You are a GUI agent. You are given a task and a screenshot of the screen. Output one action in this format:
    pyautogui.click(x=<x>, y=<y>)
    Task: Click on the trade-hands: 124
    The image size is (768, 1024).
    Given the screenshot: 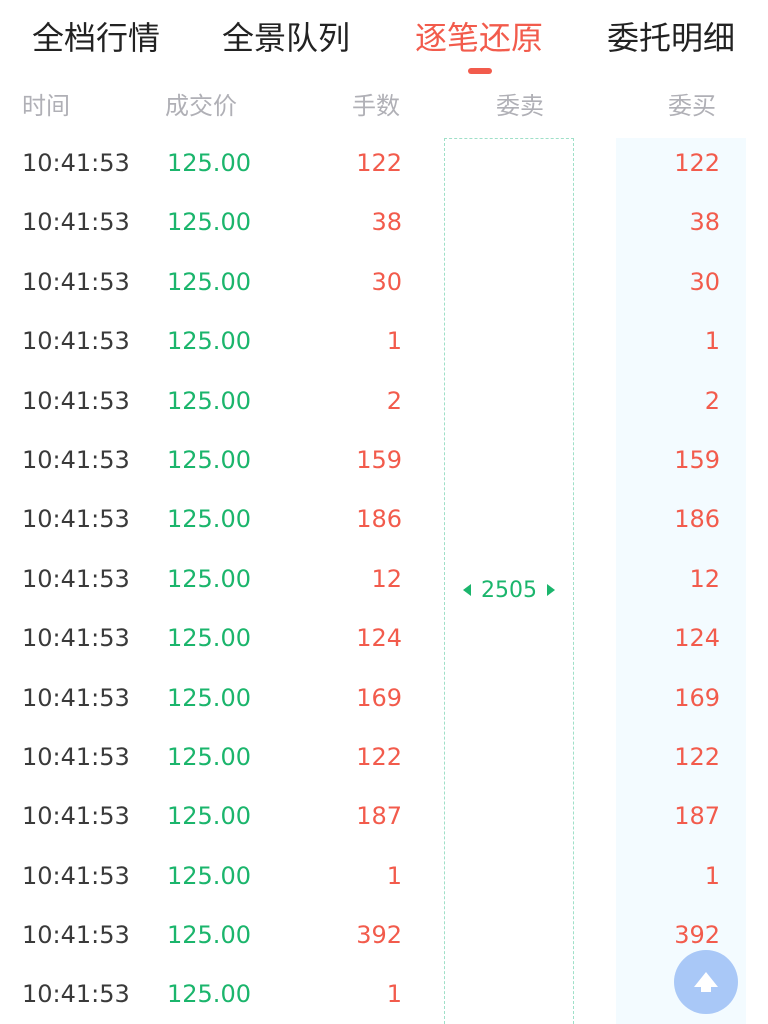 What is the action you would take?
    pyautogui.click(x=379, y=638)
    